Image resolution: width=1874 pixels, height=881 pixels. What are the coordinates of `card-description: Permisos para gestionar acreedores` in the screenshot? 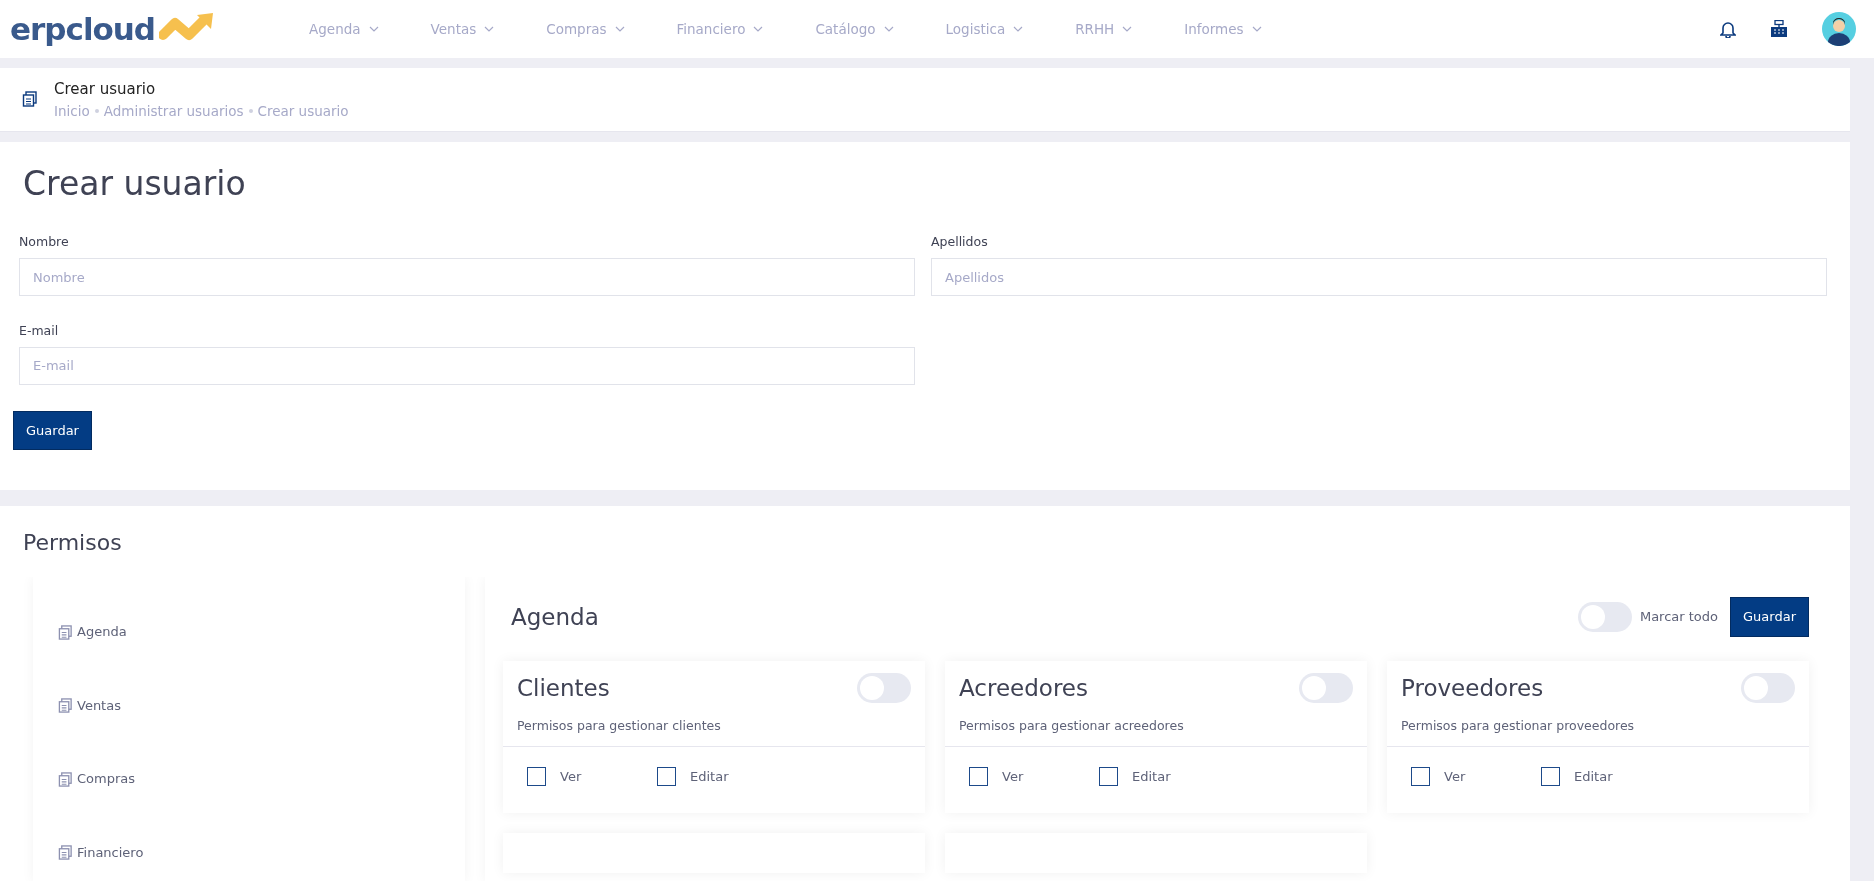 It's located at (1072, 726).